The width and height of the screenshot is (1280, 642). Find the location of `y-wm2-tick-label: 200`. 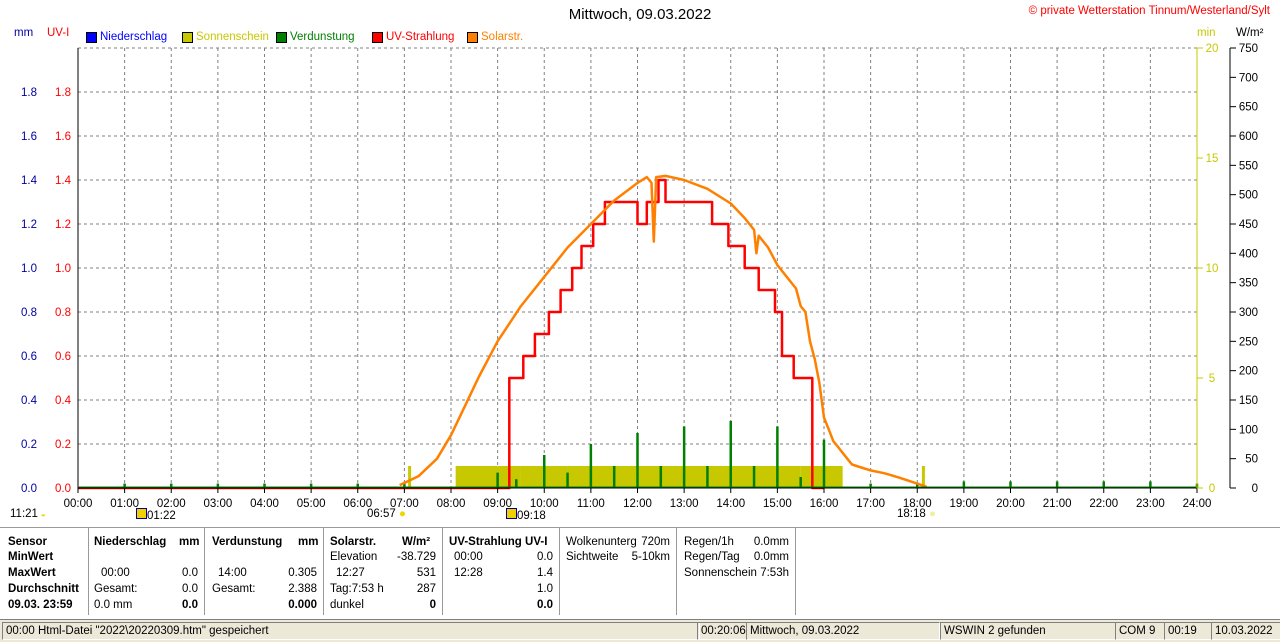

y-wm2-tick-label: 200 is located at coordinates (1248, 372).